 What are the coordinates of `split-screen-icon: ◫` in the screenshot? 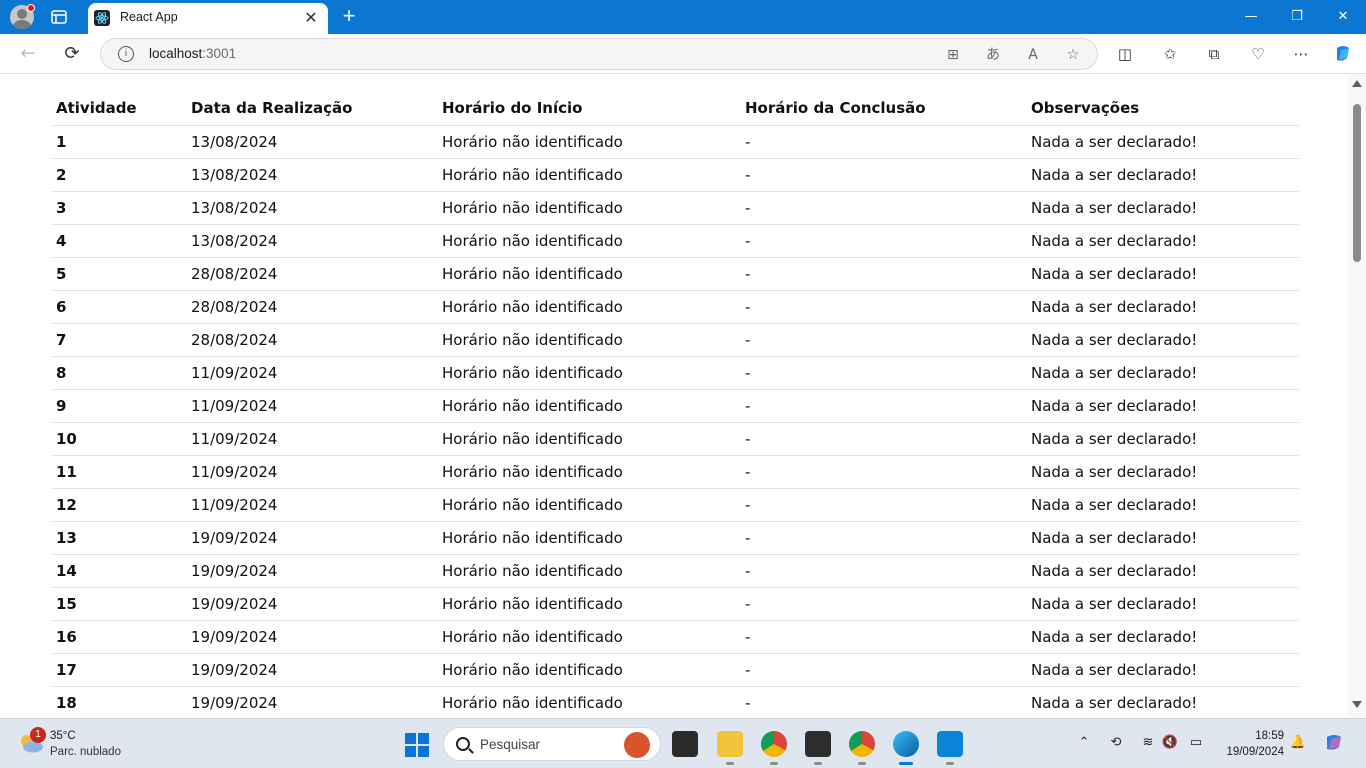 It's located at (1125, 54).